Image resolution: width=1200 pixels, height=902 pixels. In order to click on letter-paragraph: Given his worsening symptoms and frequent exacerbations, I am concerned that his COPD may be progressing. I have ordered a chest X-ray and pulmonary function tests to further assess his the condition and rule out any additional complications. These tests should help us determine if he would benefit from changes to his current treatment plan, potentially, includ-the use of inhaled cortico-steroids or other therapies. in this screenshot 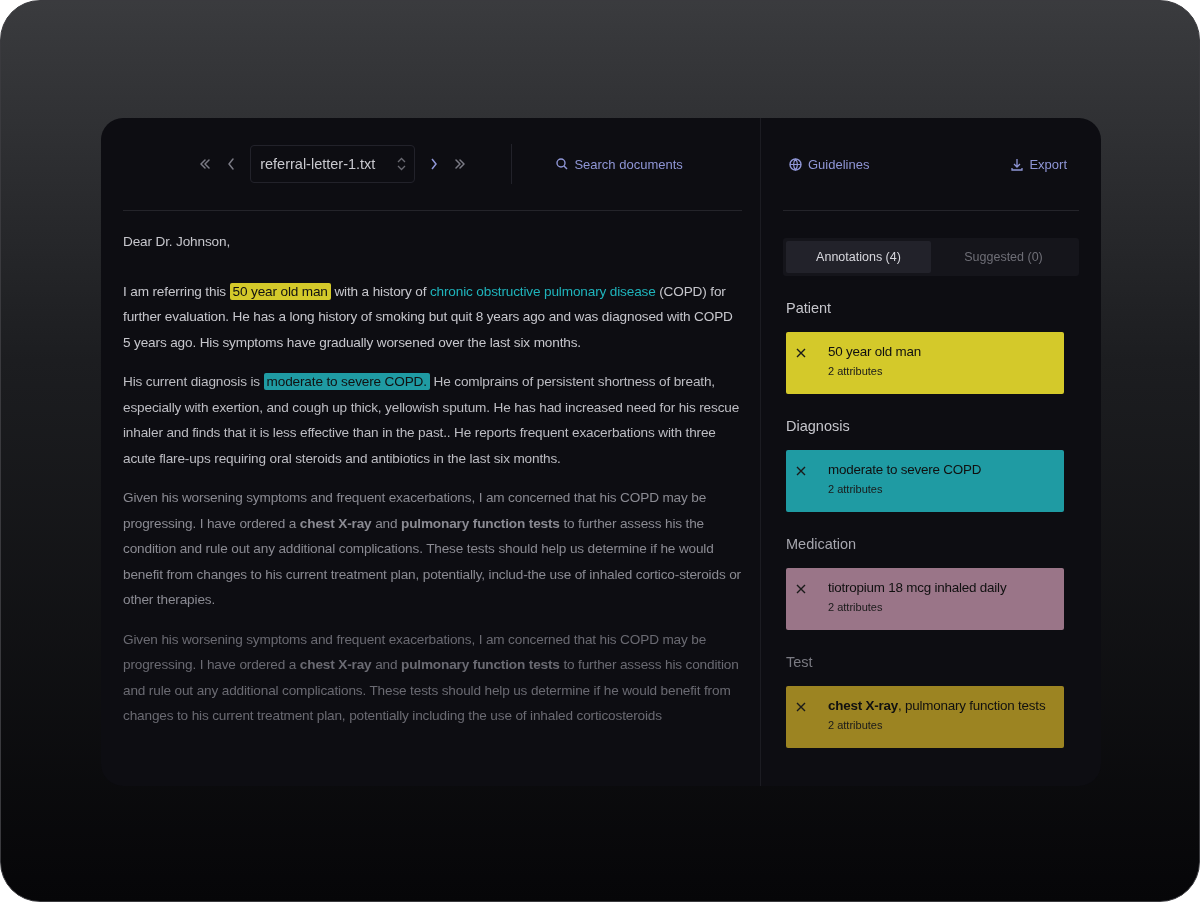, I will do `click(432, 549)`.